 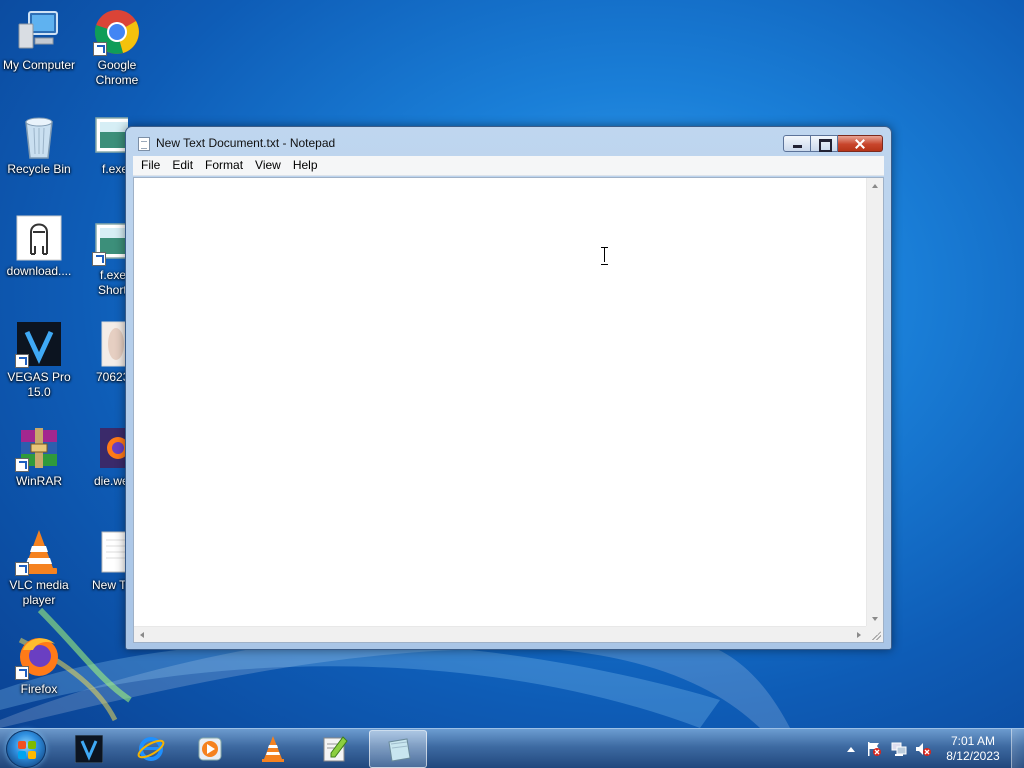 I want to click on menu-help: Help, so click(x=305, y=165).